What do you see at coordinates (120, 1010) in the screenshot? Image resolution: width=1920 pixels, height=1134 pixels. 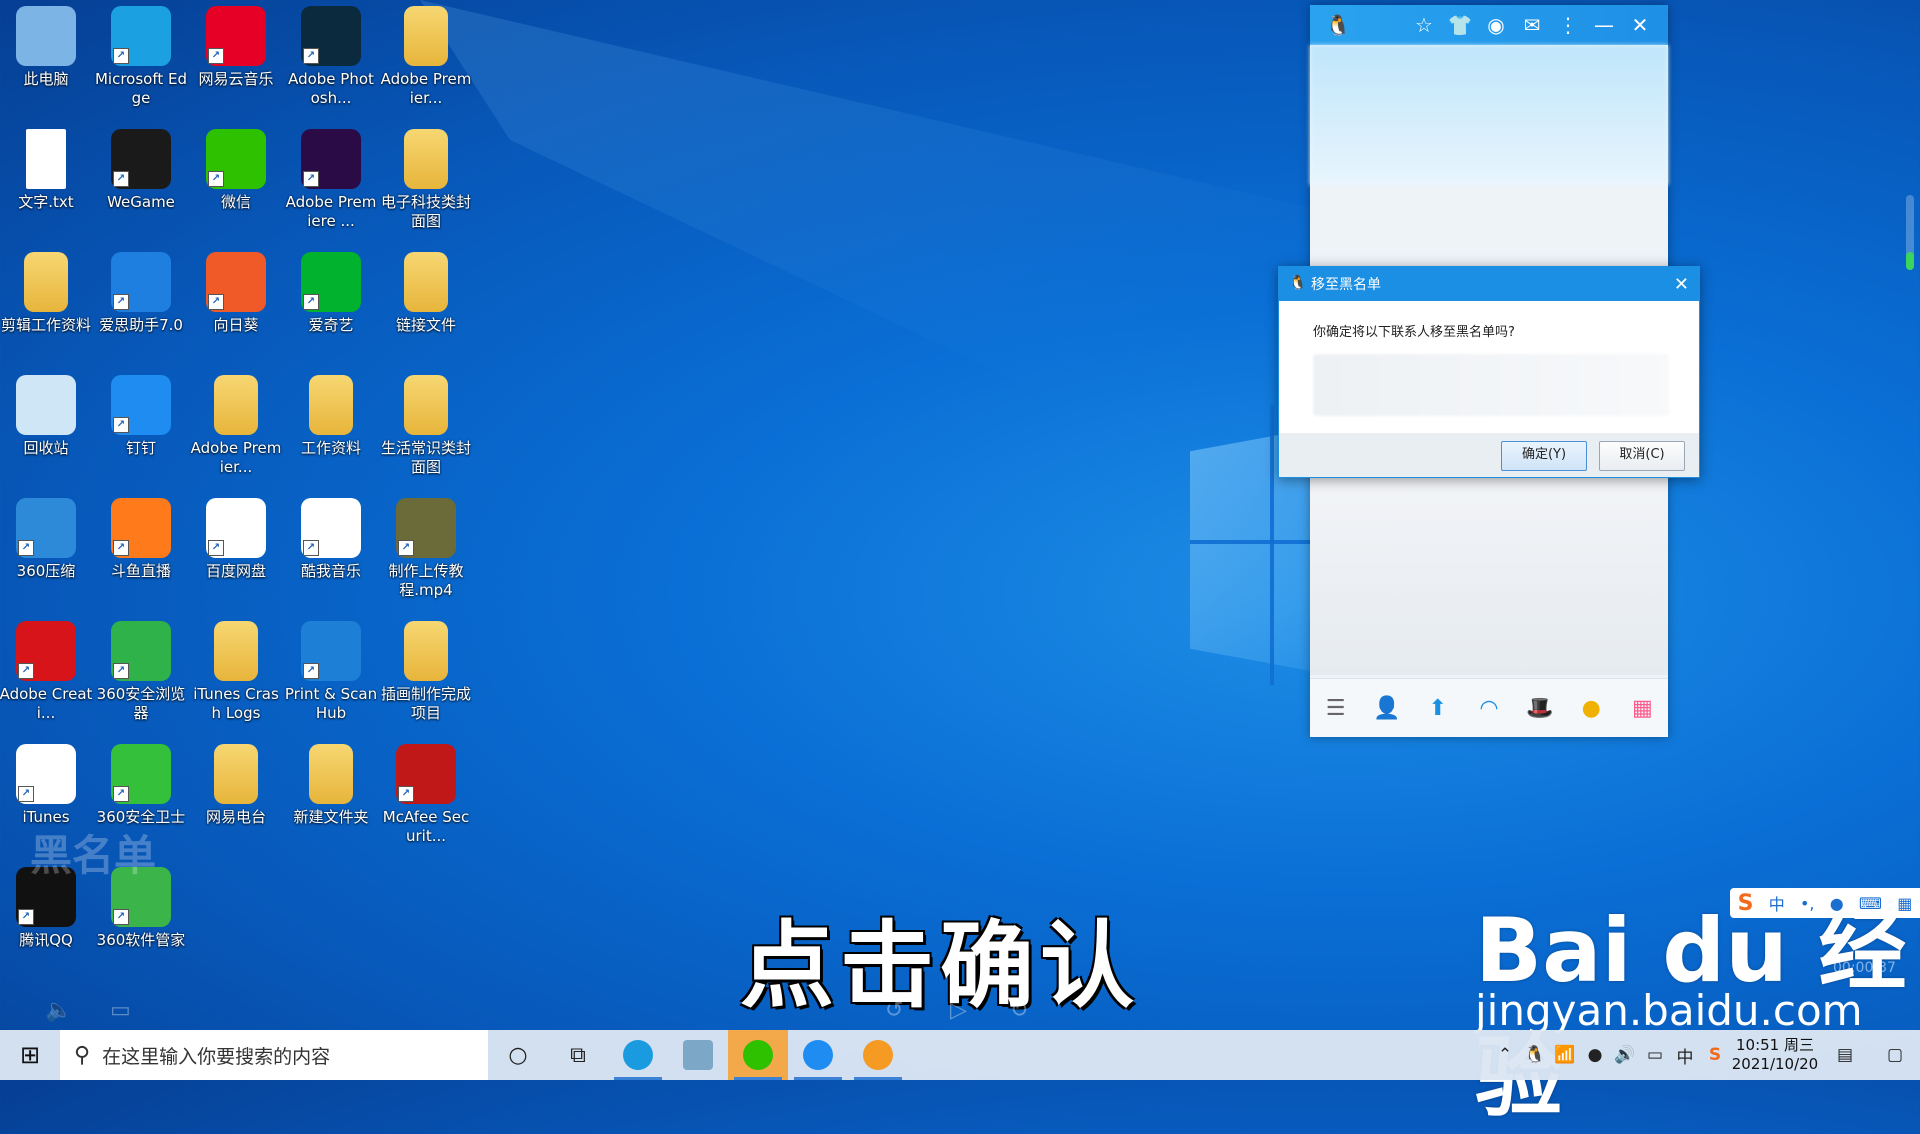 I see `subtitle-icon: ▭` at bounding box center [120, 1010].